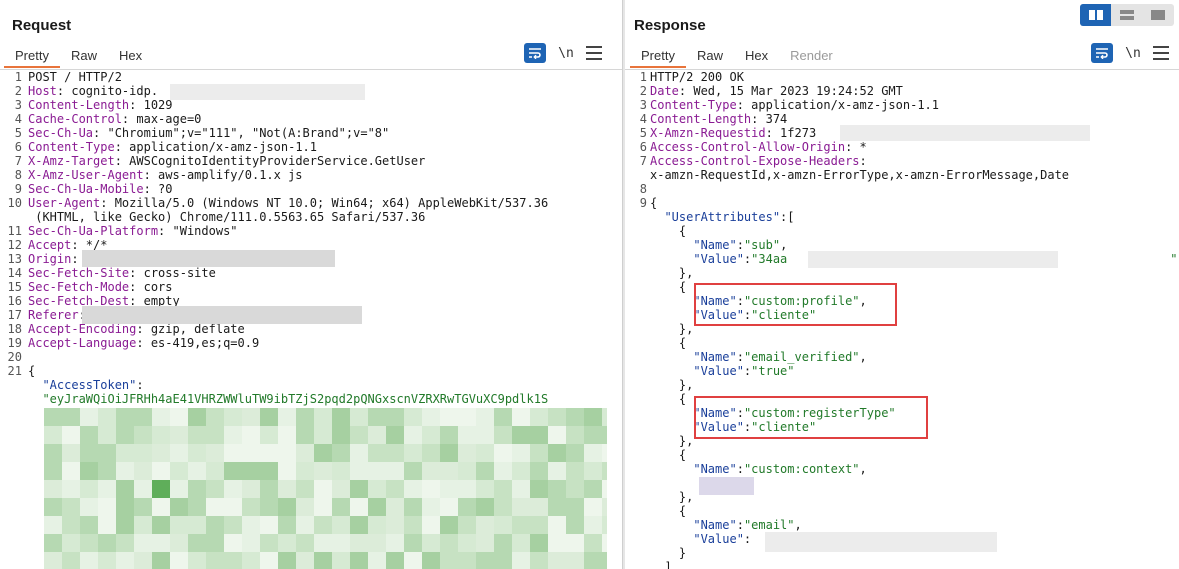  I want to click on stacked-layout-icon, so click(1126, 15).